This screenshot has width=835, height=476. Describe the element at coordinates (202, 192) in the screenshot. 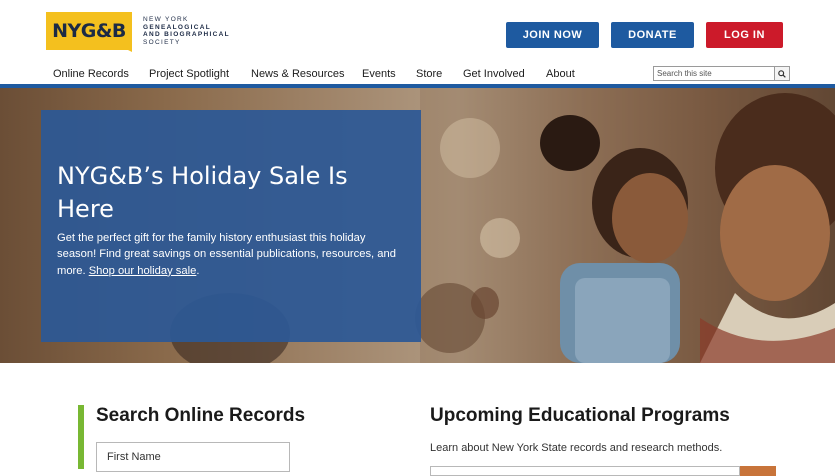

I see `hero-title: NYG&B’s Holiday Sale Is Here` at that location.